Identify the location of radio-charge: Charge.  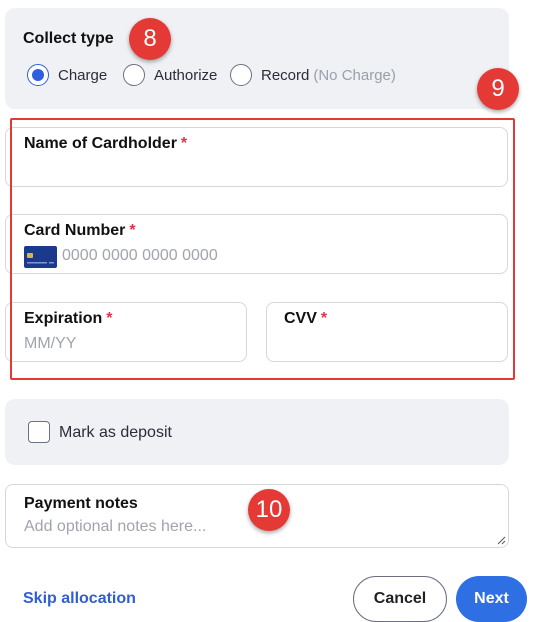
(67, 75).